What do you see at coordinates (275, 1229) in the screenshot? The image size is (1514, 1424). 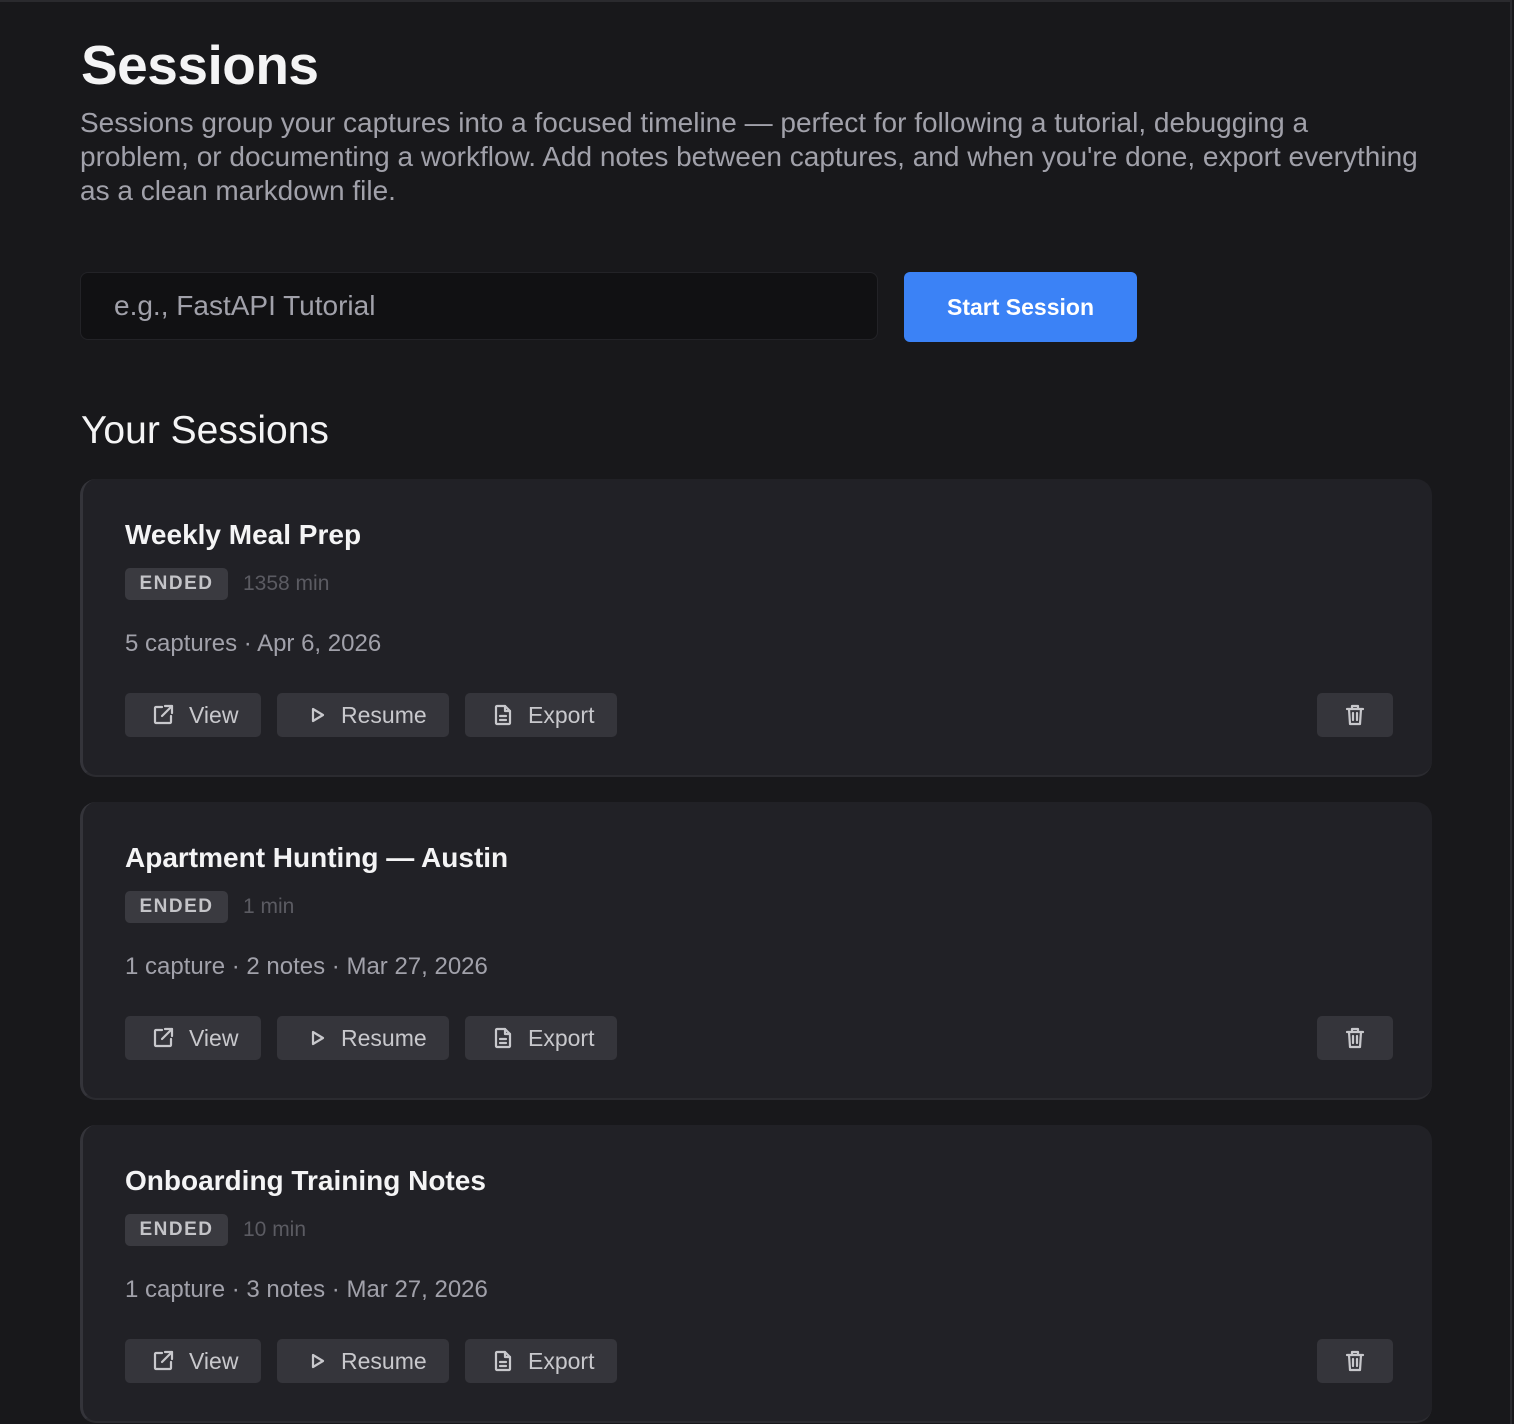 I see `session-duration: 10 min` at bounding box center [275, 1229].